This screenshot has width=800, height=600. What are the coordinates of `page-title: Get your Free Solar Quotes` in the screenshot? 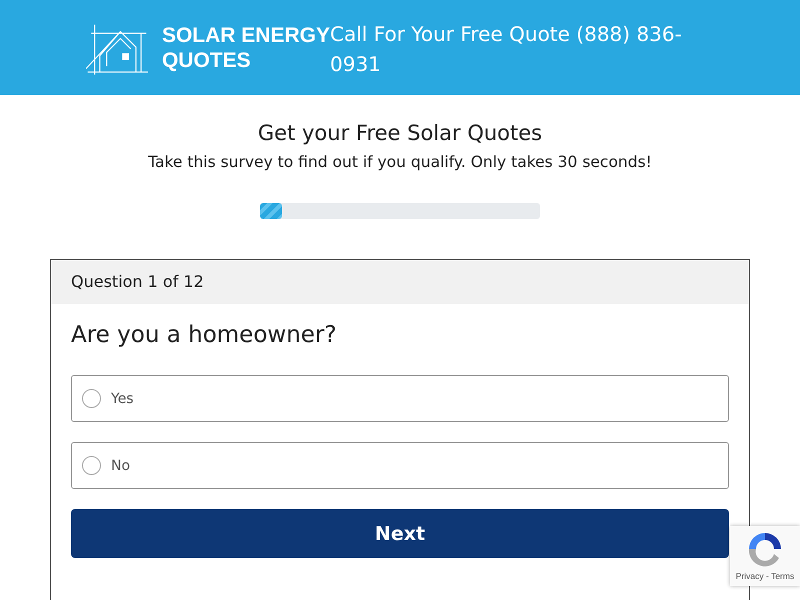 It's located at (400, 133).